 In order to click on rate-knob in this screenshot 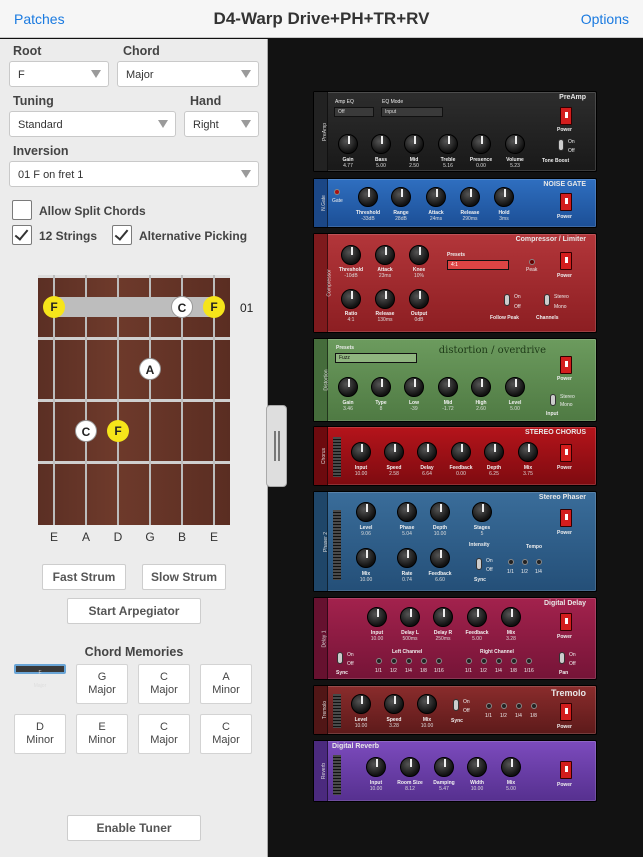, I will do `click(407, 558)`.